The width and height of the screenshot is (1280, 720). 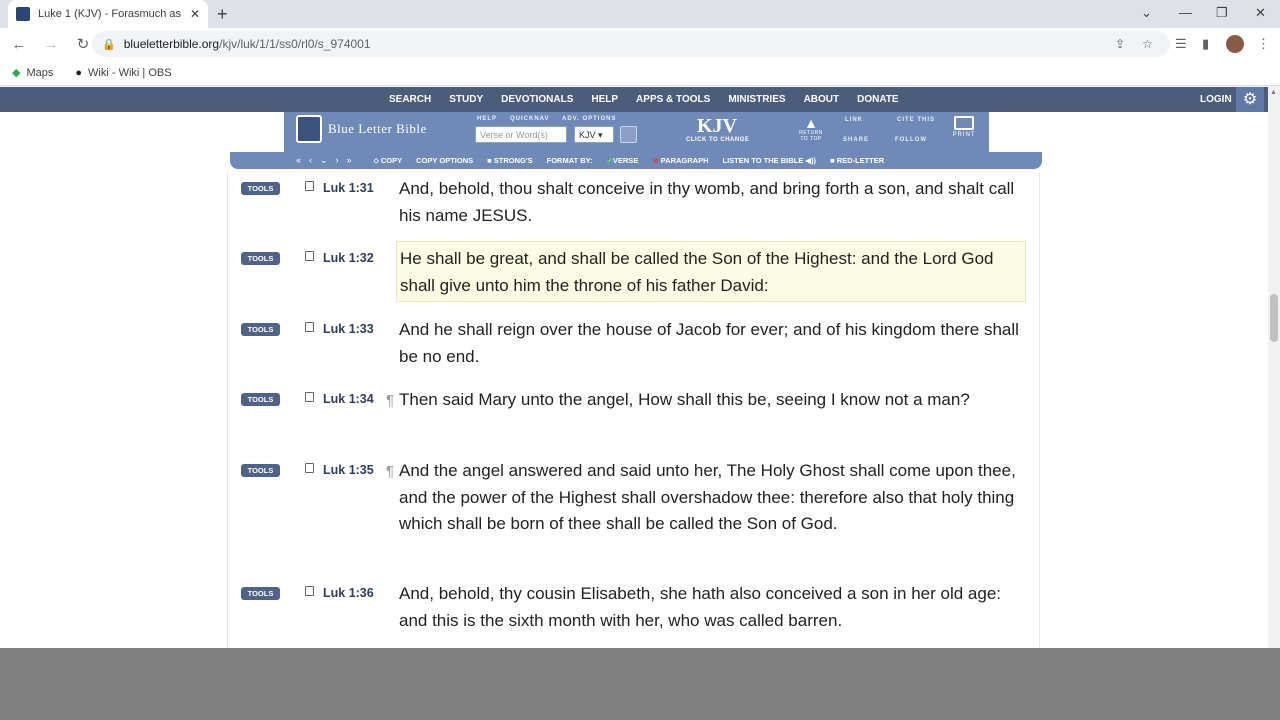 I want to click on verse-reference: Luk 1:35, so click(x=348, y=470).